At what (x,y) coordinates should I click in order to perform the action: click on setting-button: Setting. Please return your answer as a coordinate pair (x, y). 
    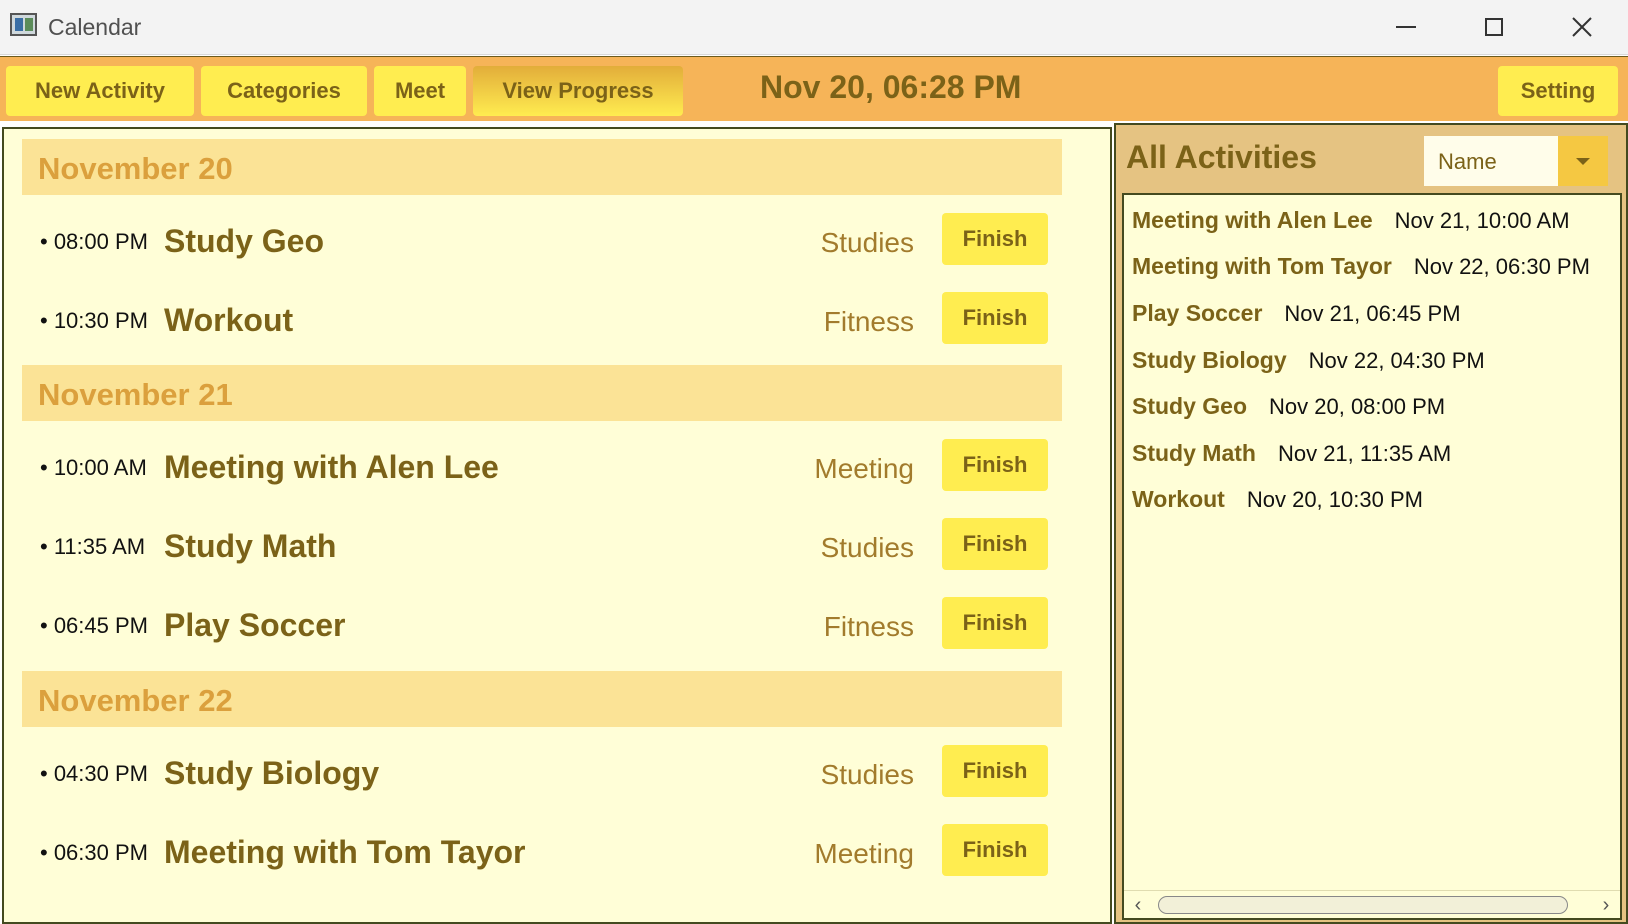
    Looking at the image, I should click on (1558, 91).